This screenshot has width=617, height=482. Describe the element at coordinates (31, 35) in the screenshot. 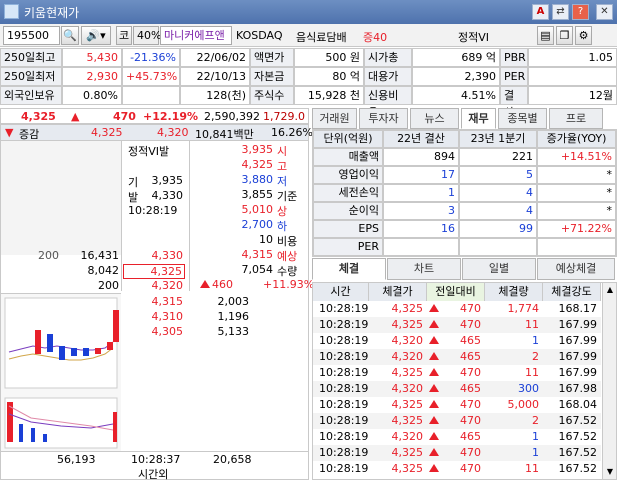

I see `code-input: 195500` at that location.